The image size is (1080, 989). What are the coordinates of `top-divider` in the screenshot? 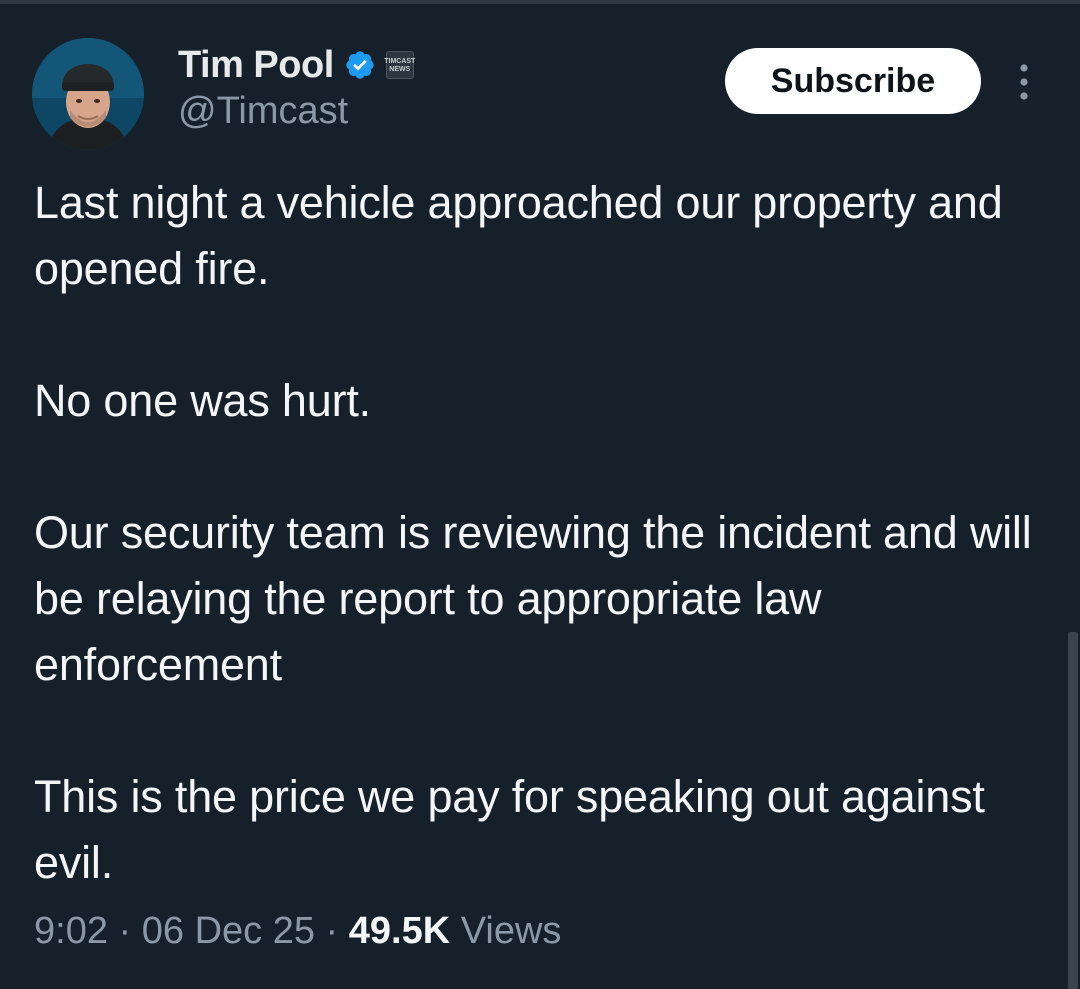 It's located at (540, 2).